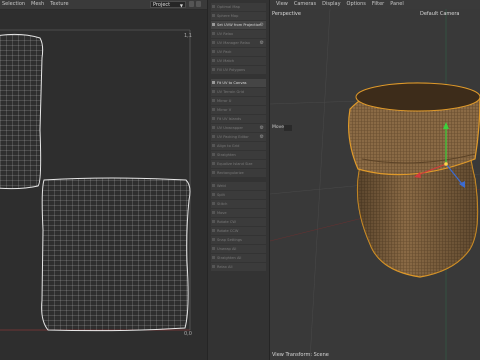 The height and width of the screenshot is (360, 480). What do you see at coordinates (224, 110) in the screenshot?
I see `command-label: Mirror V` at bounding box center [224, 110].